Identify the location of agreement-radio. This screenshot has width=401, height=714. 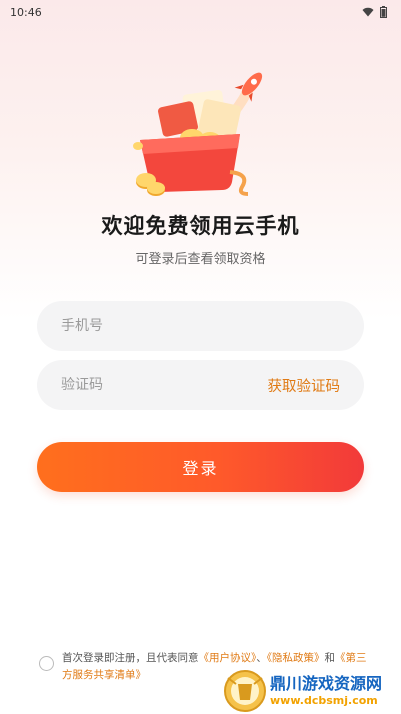
(46, 663).